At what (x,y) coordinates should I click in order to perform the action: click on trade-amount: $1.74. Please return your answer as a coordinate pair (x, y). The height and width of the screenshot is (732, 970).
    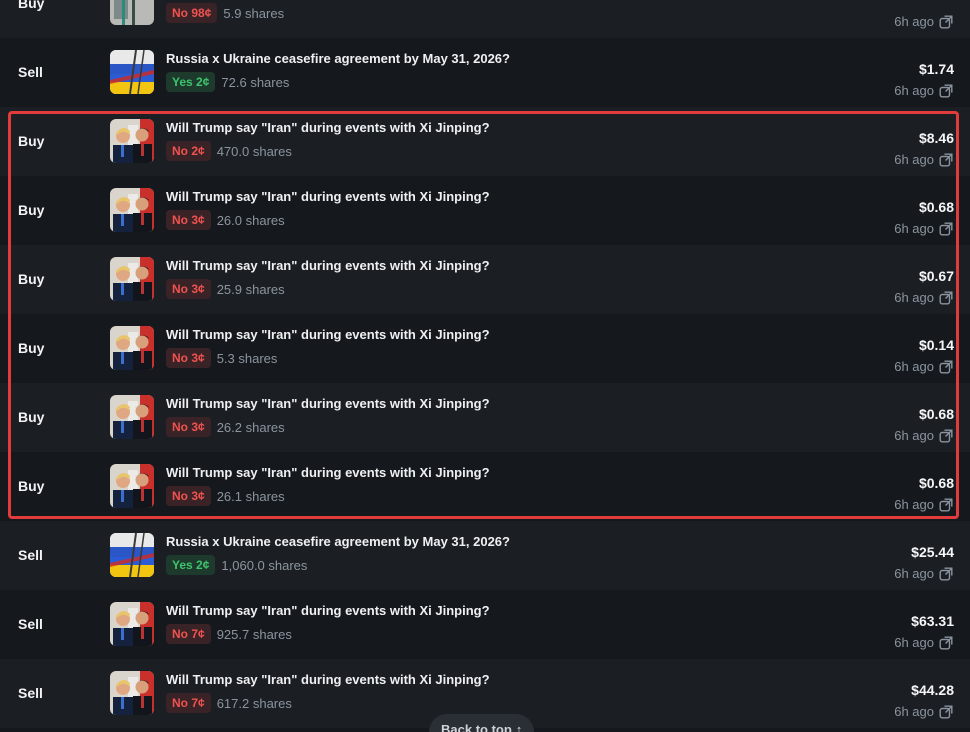
    Looking at the image, I should click on (936, 69).